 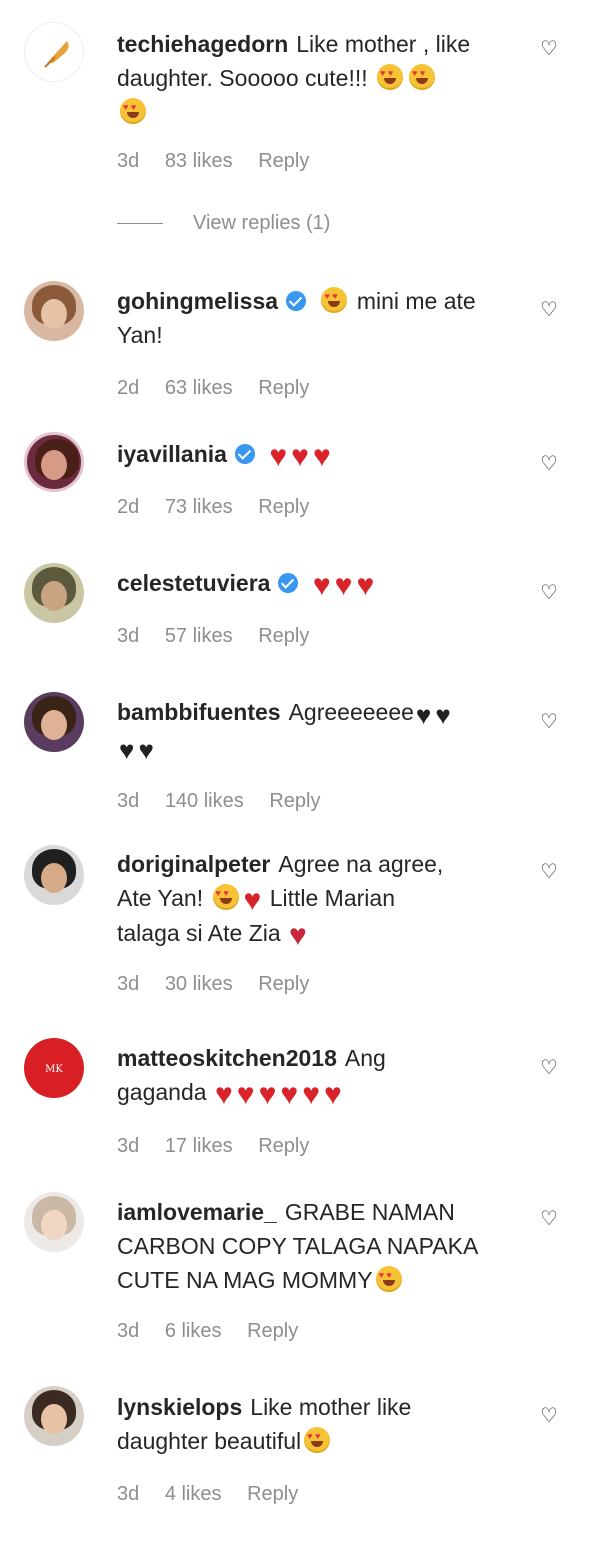 I want to click on like-count: 6 likes, so click(x=193, y=1331).